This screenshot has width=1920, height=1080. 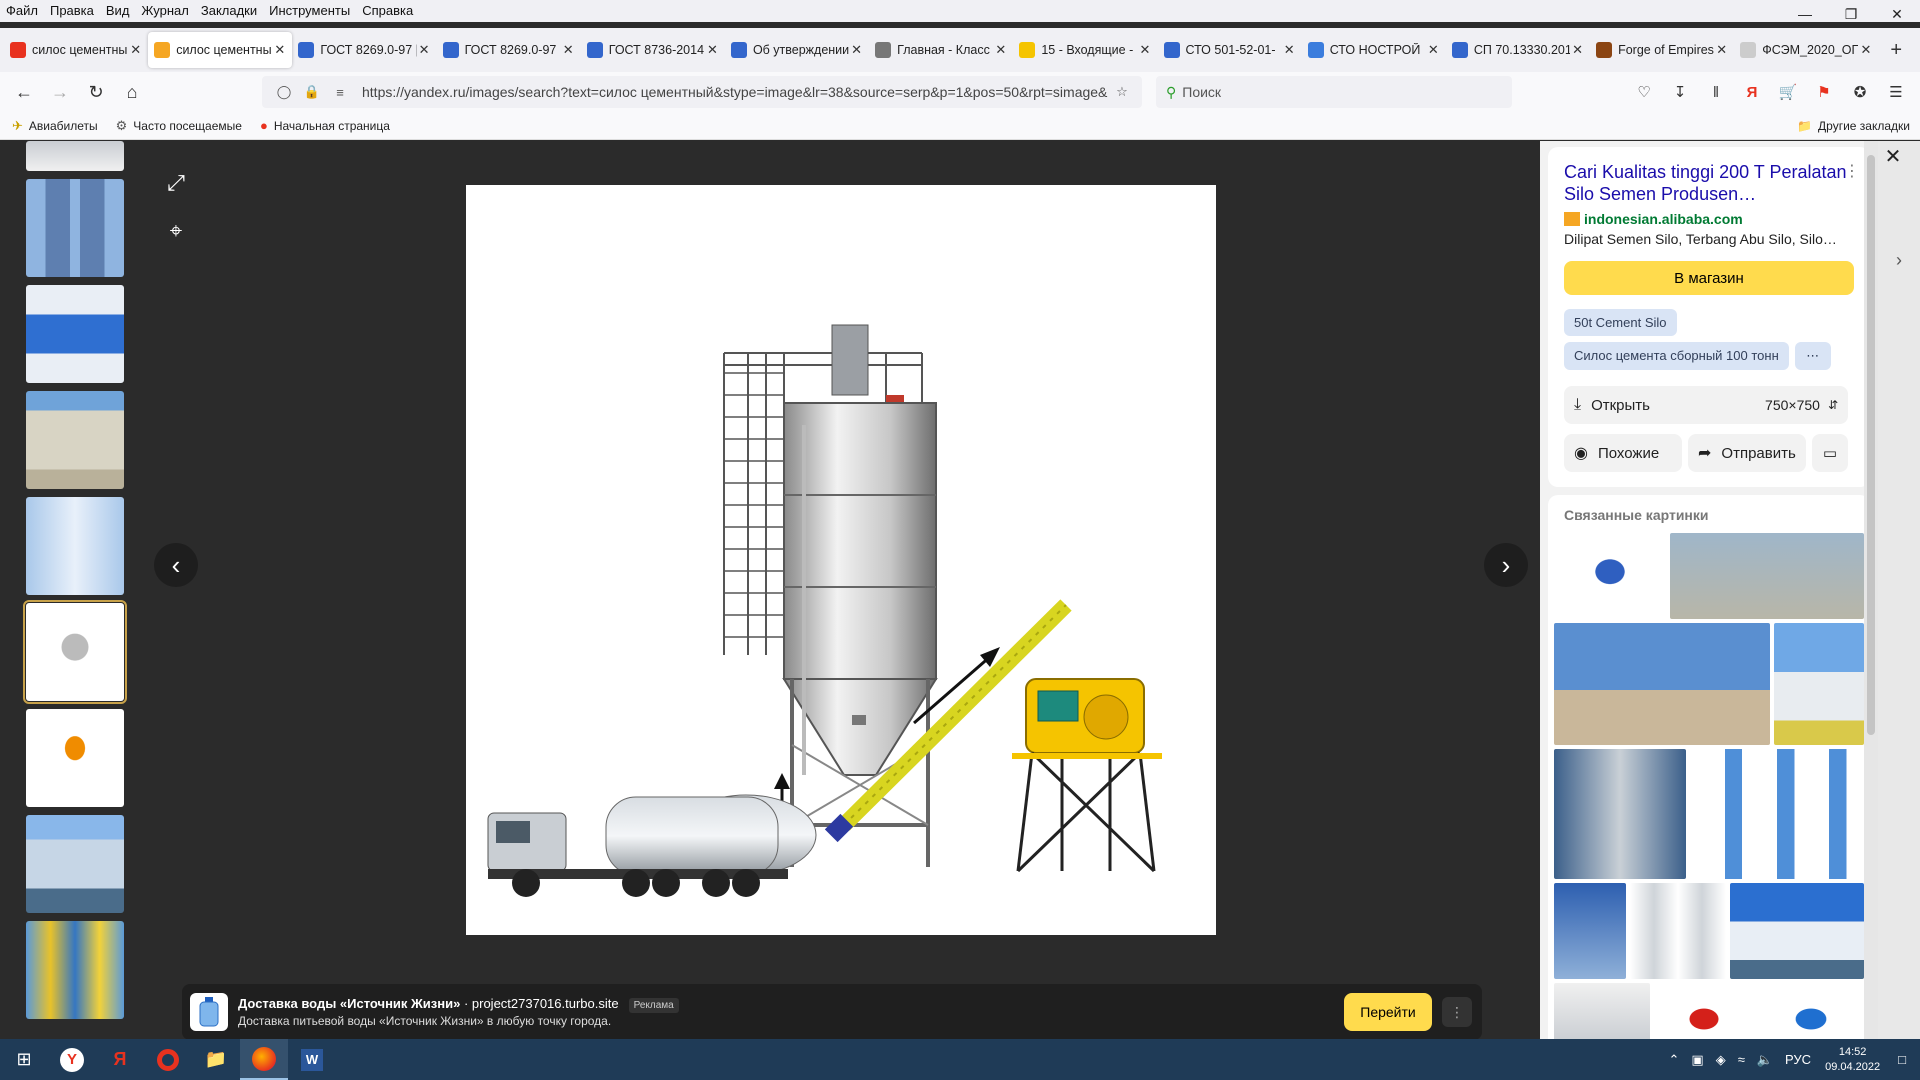 I want to click on cart-icon: 🛒, so click(x=1788, y=92).